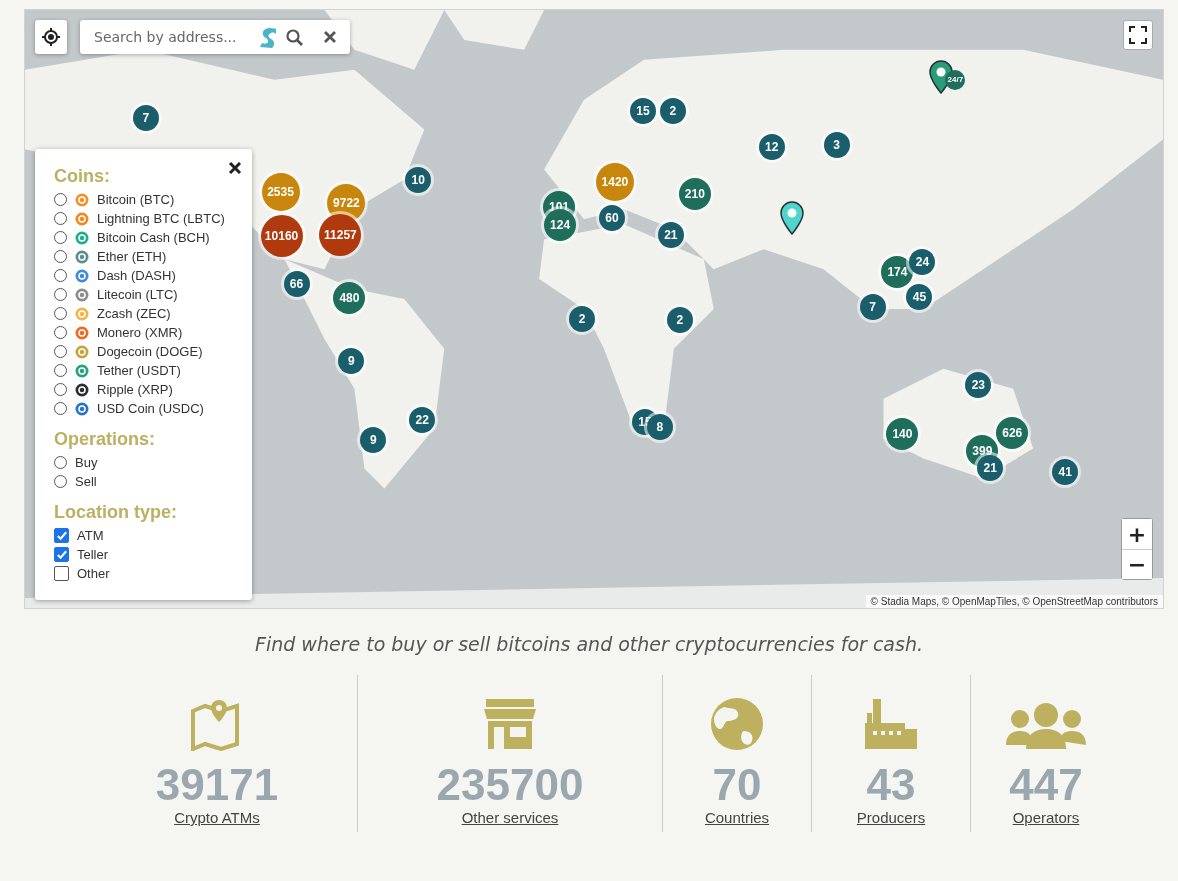 The width and height of the screenshot is (1178, 881). Describe the element at coordinates (891, 724) in the screenshot. I see `factory-icon` at that location.